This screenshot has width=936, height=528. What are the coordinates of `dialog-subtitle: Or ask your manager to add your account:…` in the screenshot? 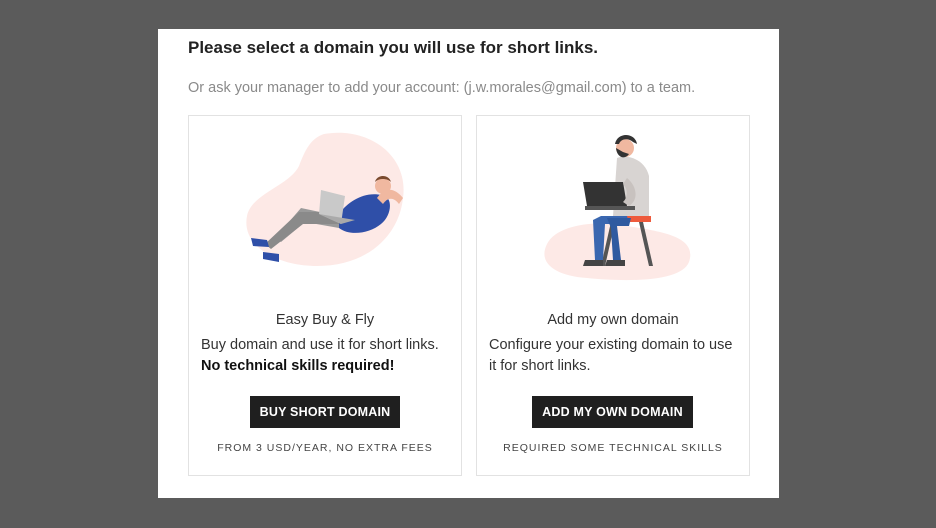 It's located at (442, 88).